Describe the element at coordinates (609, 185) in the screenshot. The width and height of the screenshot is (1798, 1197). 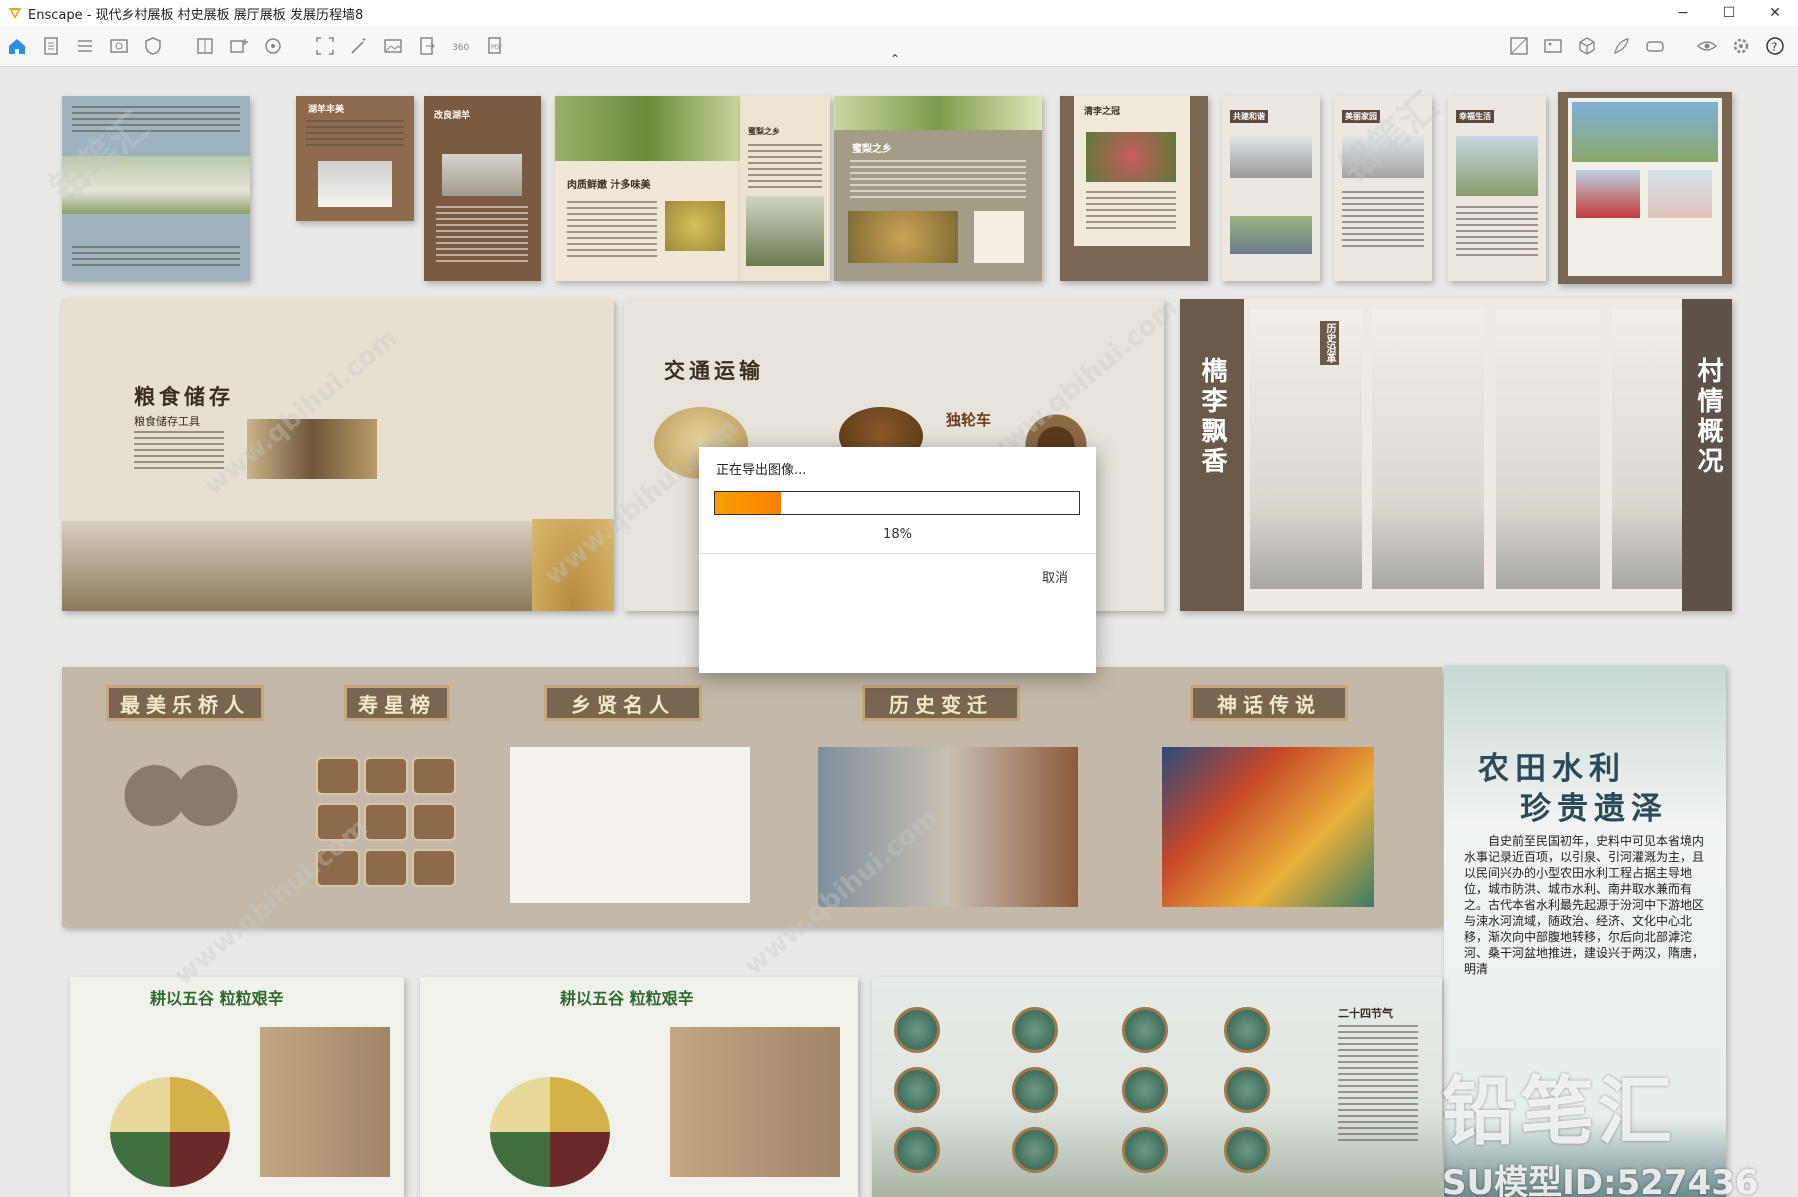
I see `board-title: 肉质鲜嫩 汁多味美` at that location.